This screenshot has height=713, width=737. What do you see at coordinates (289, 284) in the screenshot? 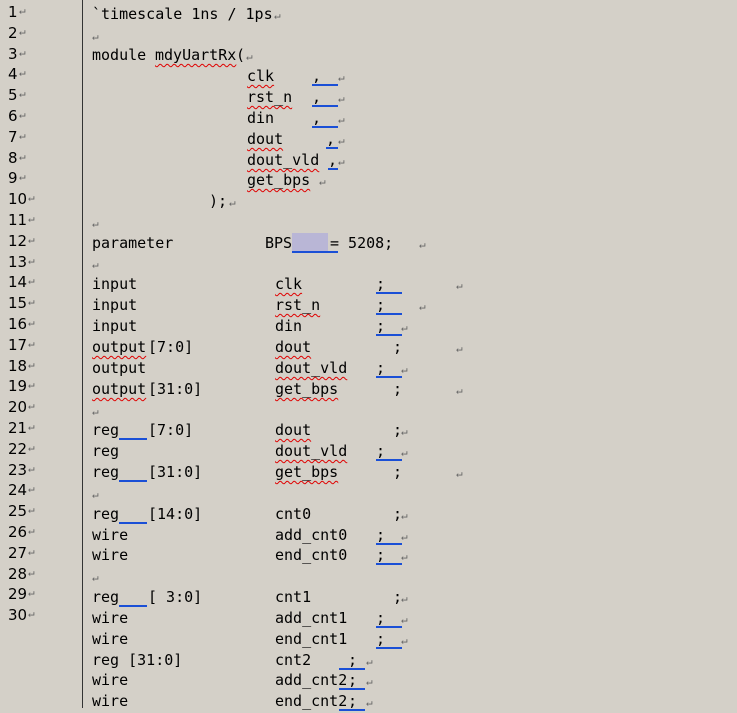
I see `code-token: clk` at bounding box center [289, 284].